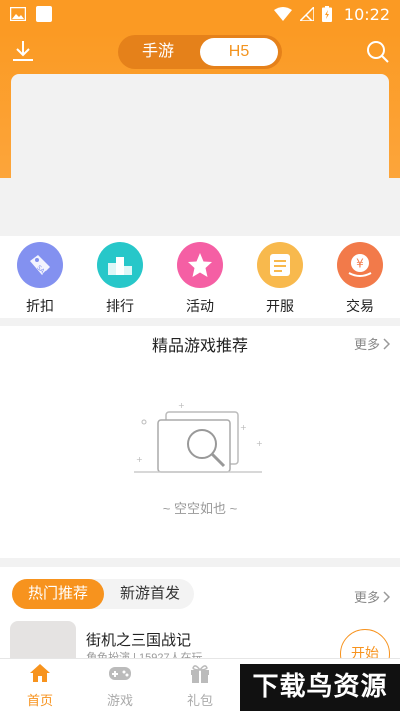  Describe the element at coordinates (200, 14) in the screenshot. I see `status-bar: 10:22` at that location.